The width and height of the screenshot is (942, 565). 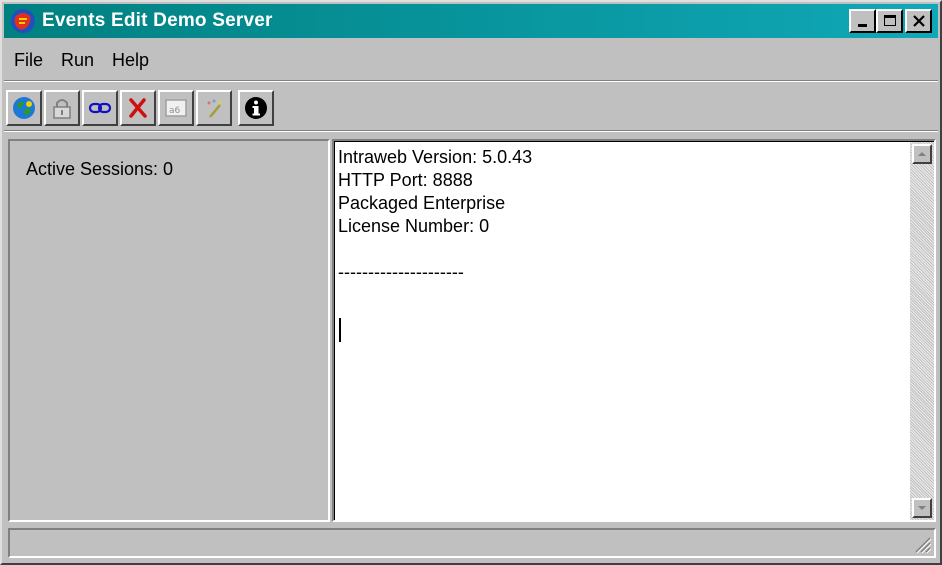 I want to click on toolbar-separator, so click(x=471, y=131).